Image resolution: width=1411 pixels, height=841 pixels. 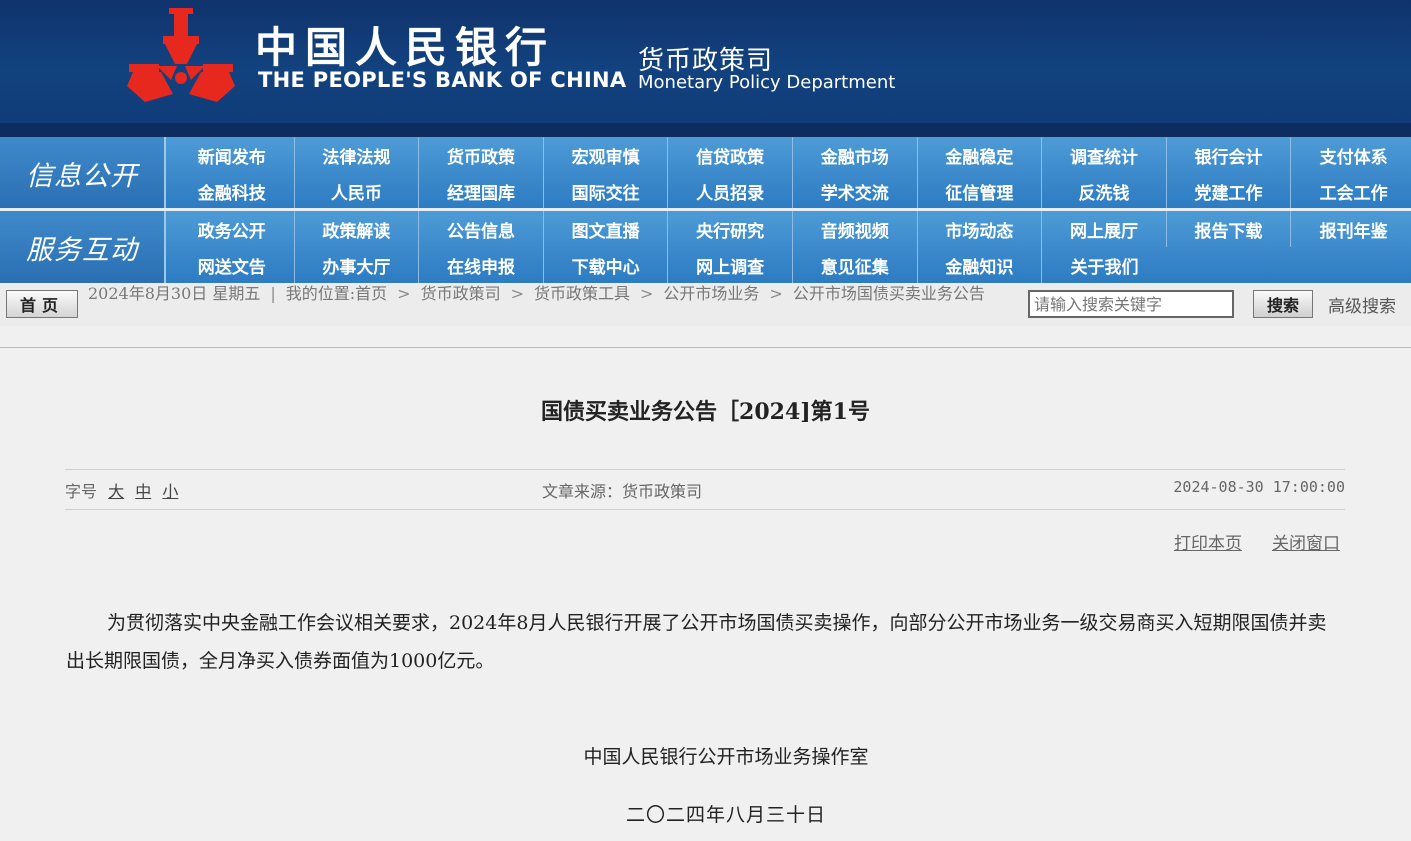 I want to click on nav-item-online-filing: 在线申报, so click(x=481, y=265).